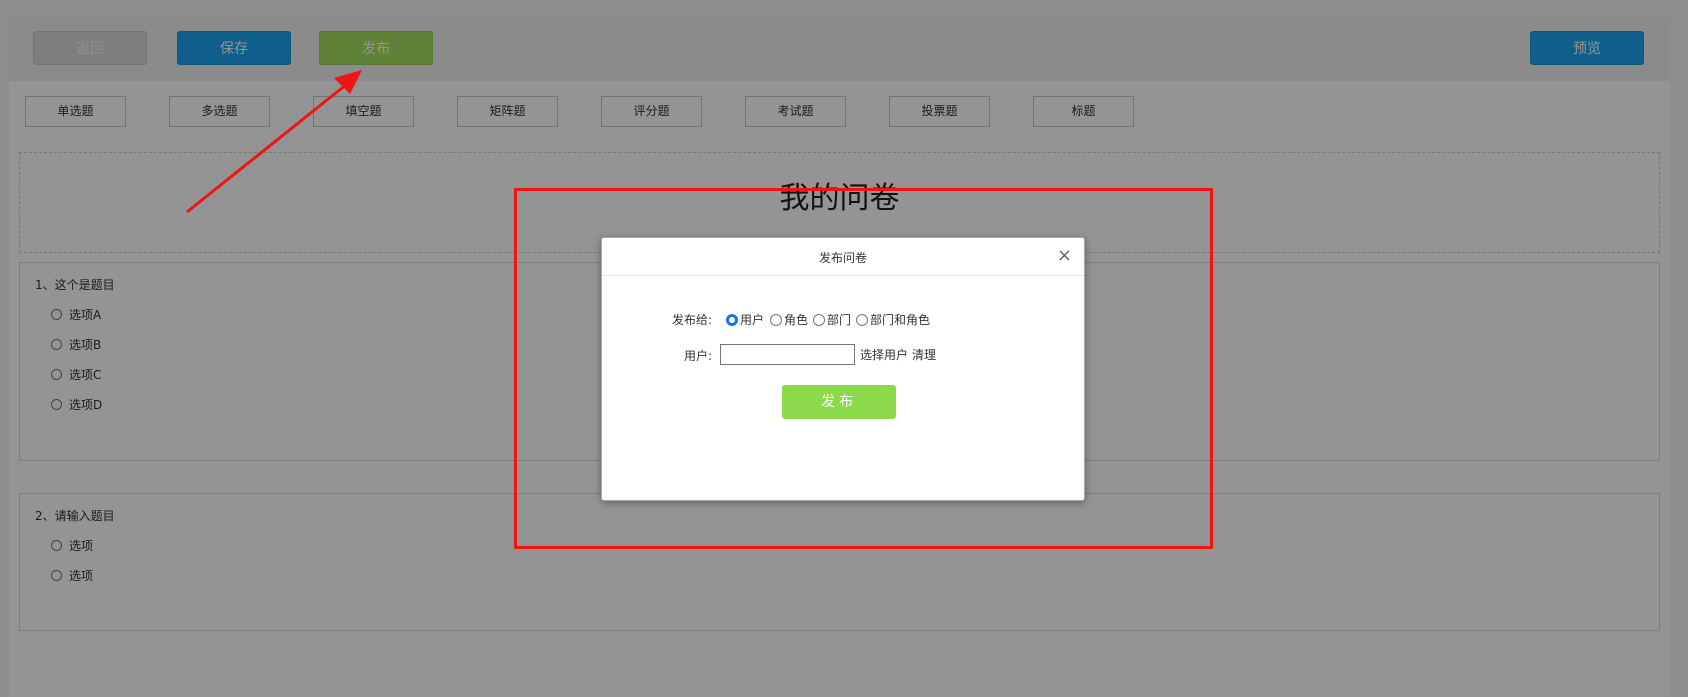 The height and width of the screenshot is (697, 1688). I want to click on target-option-department-and-role: 部门和角色, so click(893, 319).